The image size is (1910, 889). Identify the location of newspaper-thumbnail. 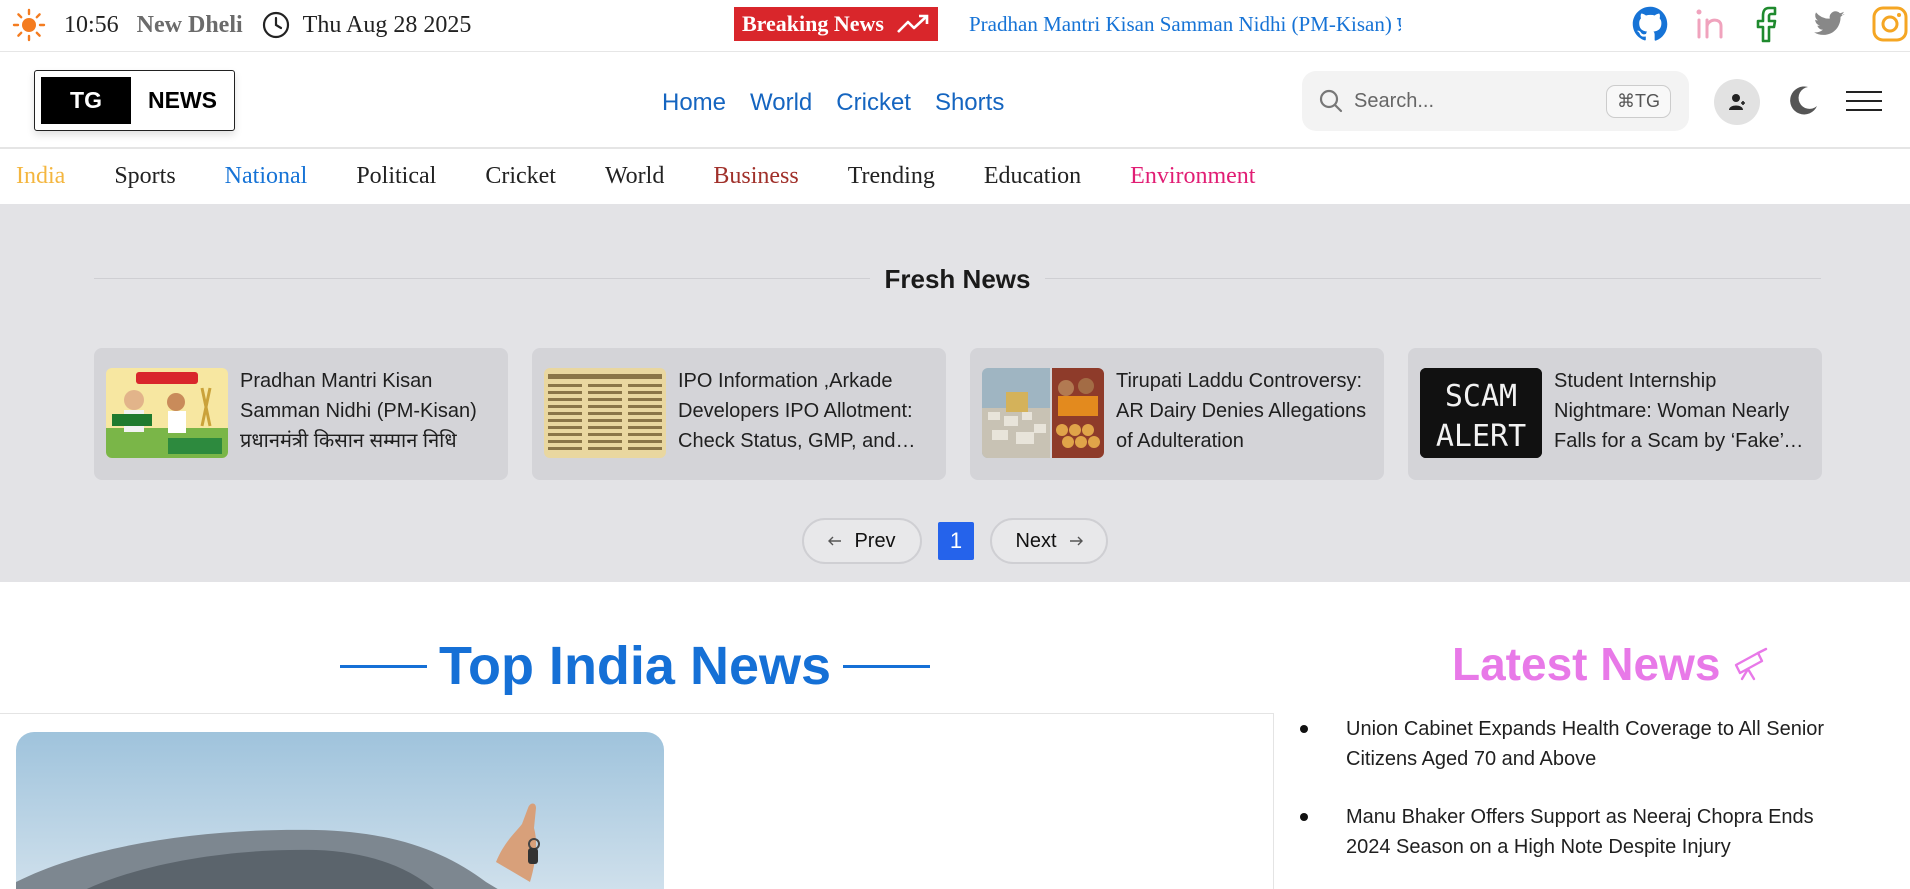
(605, 413).